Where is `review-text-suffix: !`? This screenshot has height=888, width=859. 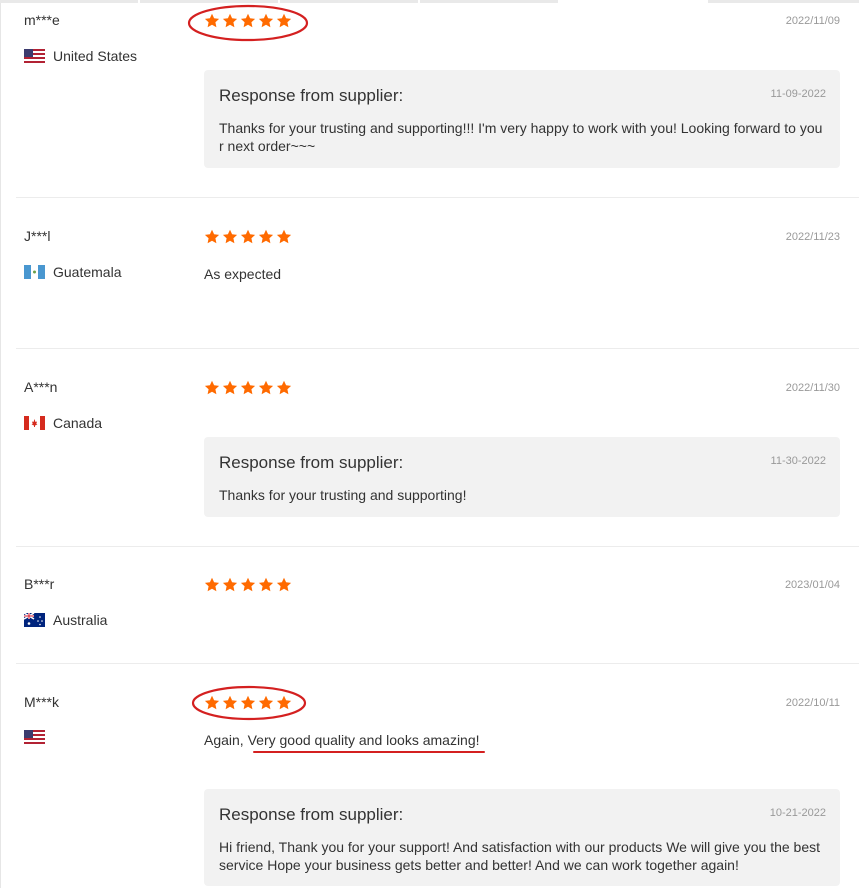 review-text-suffix: ! is located at coordinates (477, 740).